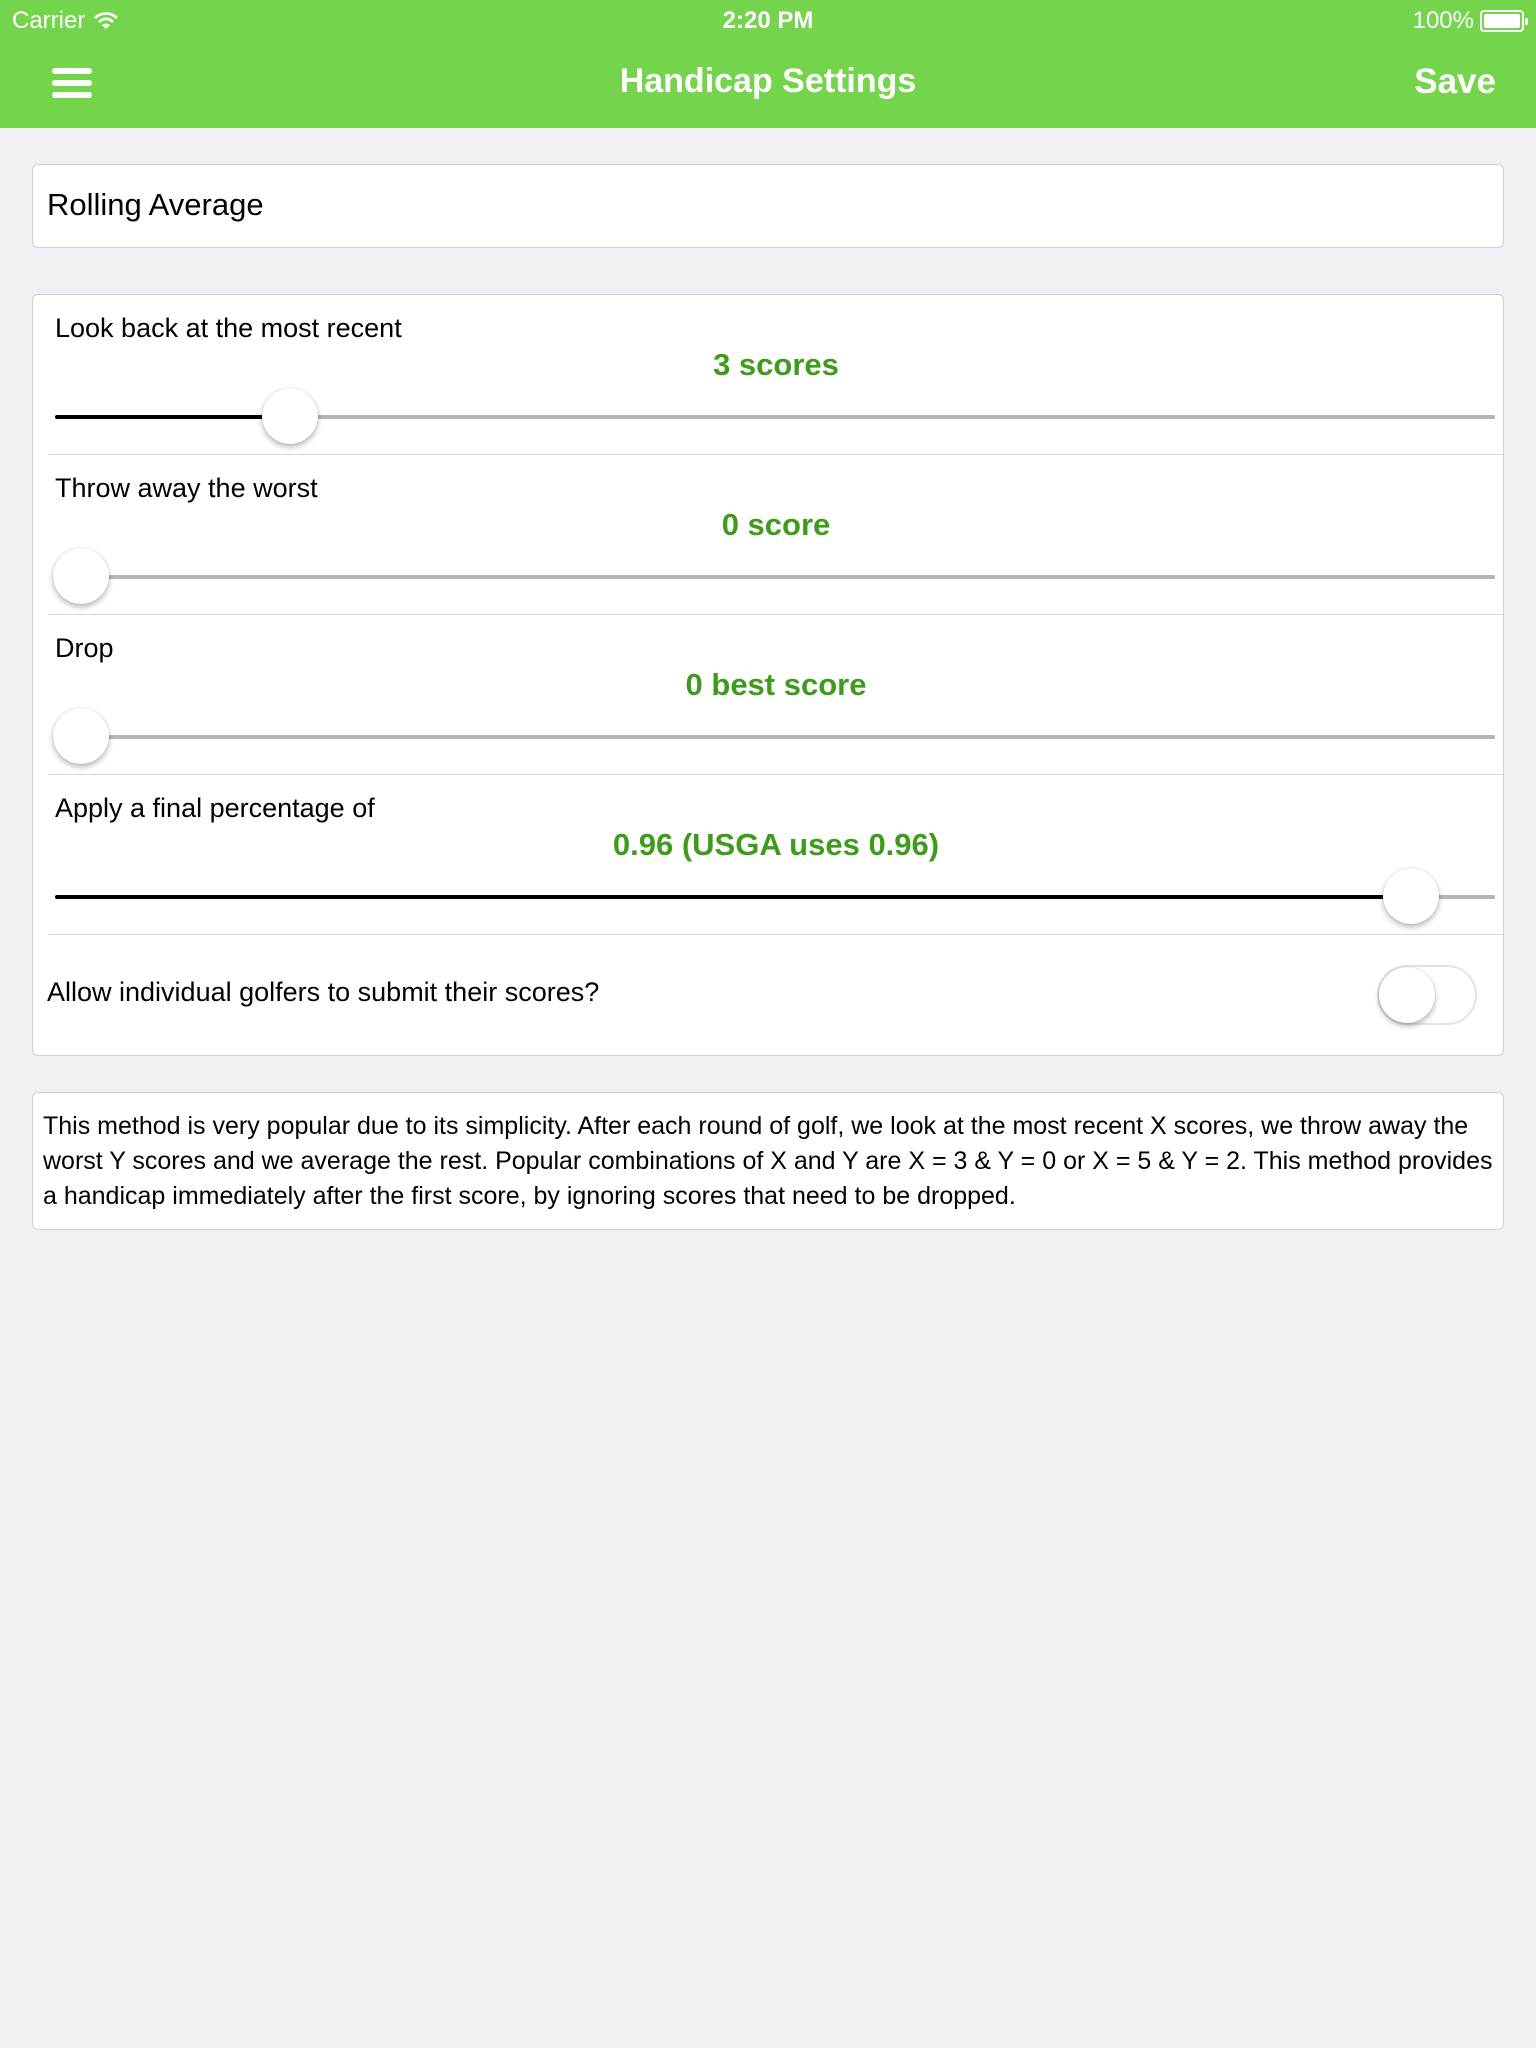  Describe the element at coordinates (1504, 21) in the screenshot. I see `battery-icon` at that location.